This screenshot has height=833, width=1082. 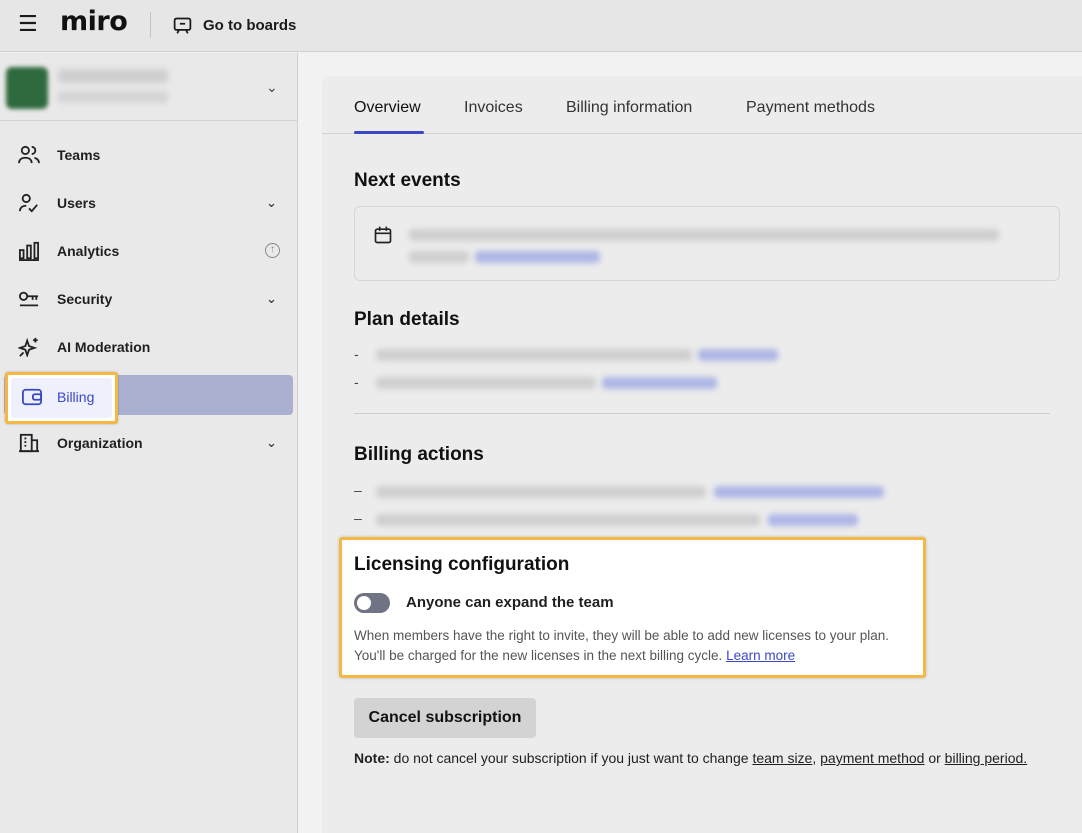 What do you see at coordinates (872, 758) in the screenshot?
I see `payment-method-link: payment method` at bounding box center [872, 758].